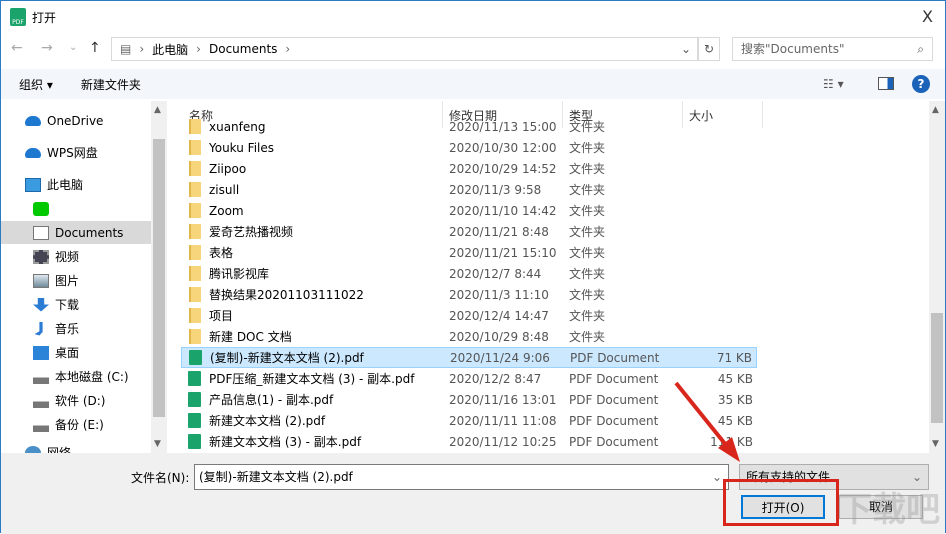  Describe the element at coordinates (500, 357) in the screenshot. I see `file-date: 2020/11/24 9:06` at that location.